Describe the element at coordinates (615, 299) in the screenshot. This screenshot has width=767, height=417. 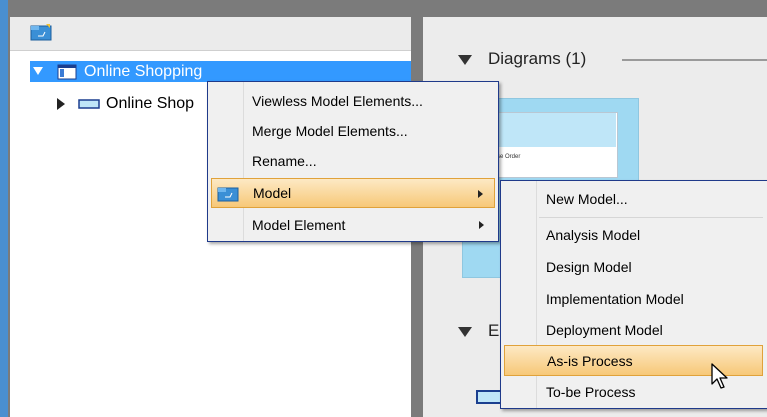
I see `menu-item-label: Implementation Model` at that location.